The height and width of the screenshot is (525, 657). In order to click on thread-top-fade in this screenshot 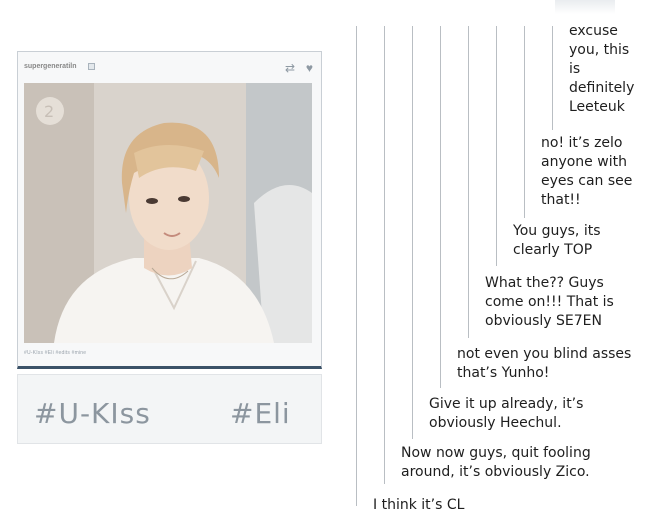, I will do `click(585, 7)`.